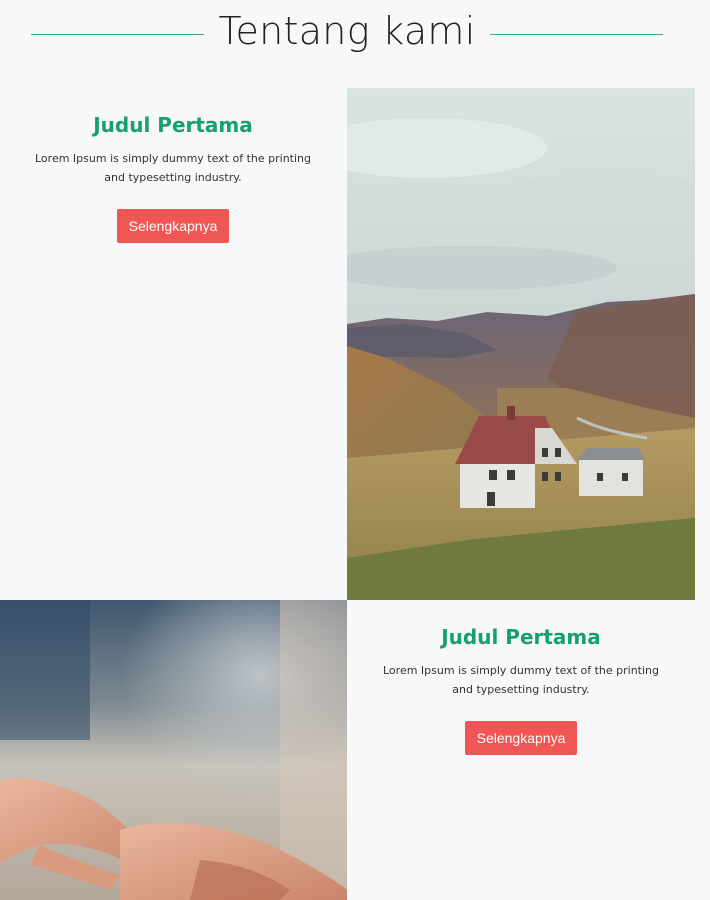 This screenshot has height=900, width=710. Describe the element at coordinates (347, 31) in the screenshot. I see `section-title: Tentang kami` at that location.